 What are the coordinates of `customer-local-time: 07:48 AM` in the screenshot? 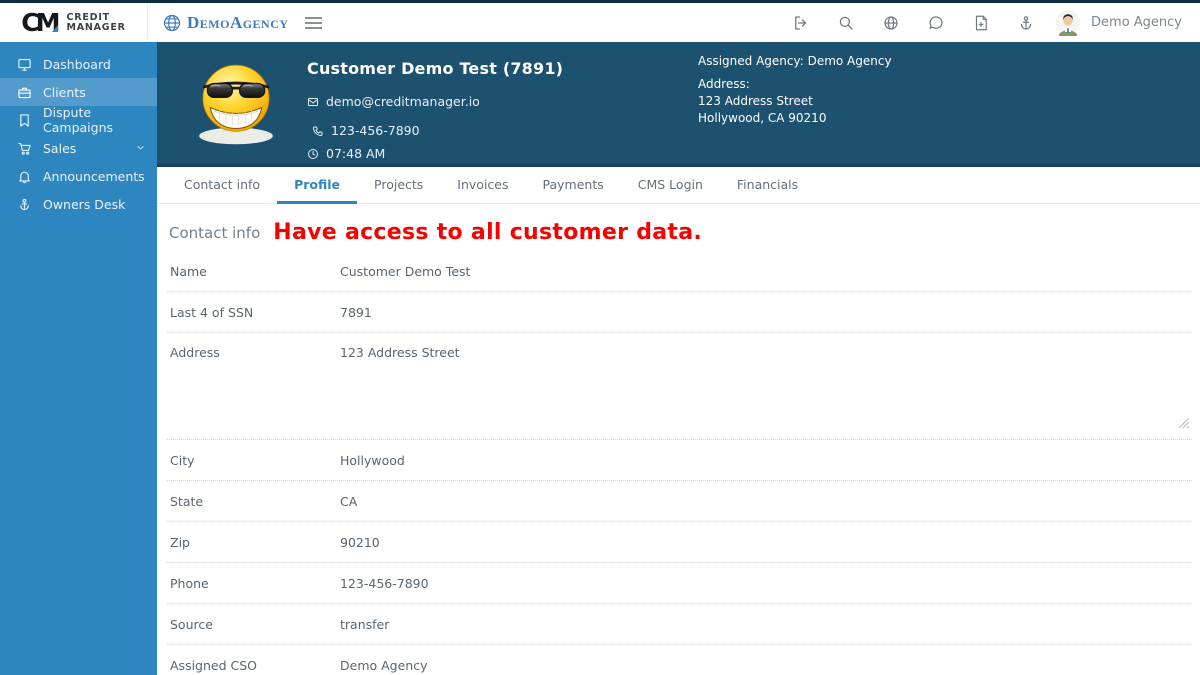 It's located at (356, 153).